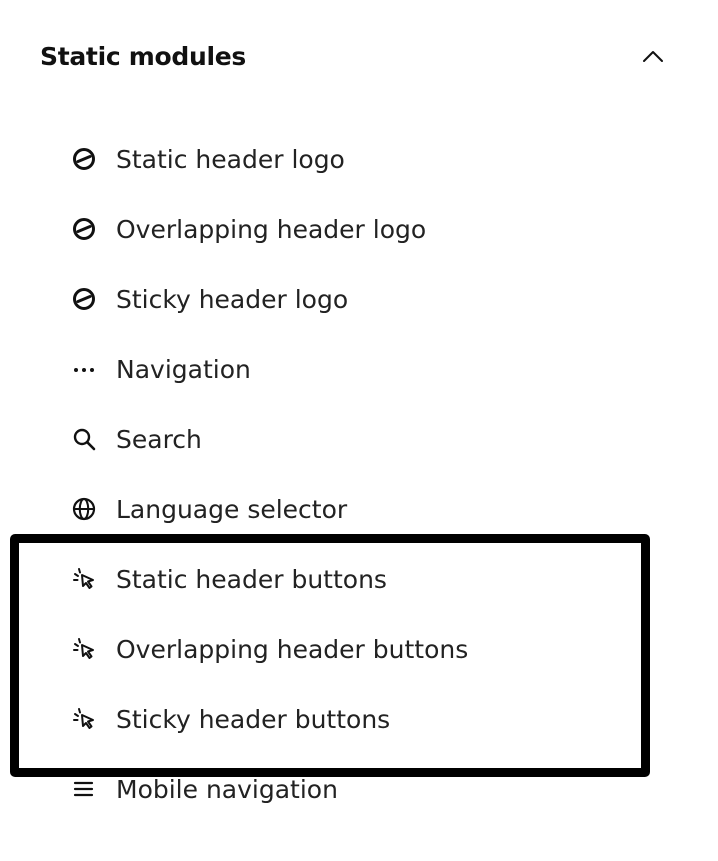 The image size is (718, 861). What do you see at coordinates (653, 56) in the screenshot?
I see `chevron-up-icon` at bounding box center [653, 56].